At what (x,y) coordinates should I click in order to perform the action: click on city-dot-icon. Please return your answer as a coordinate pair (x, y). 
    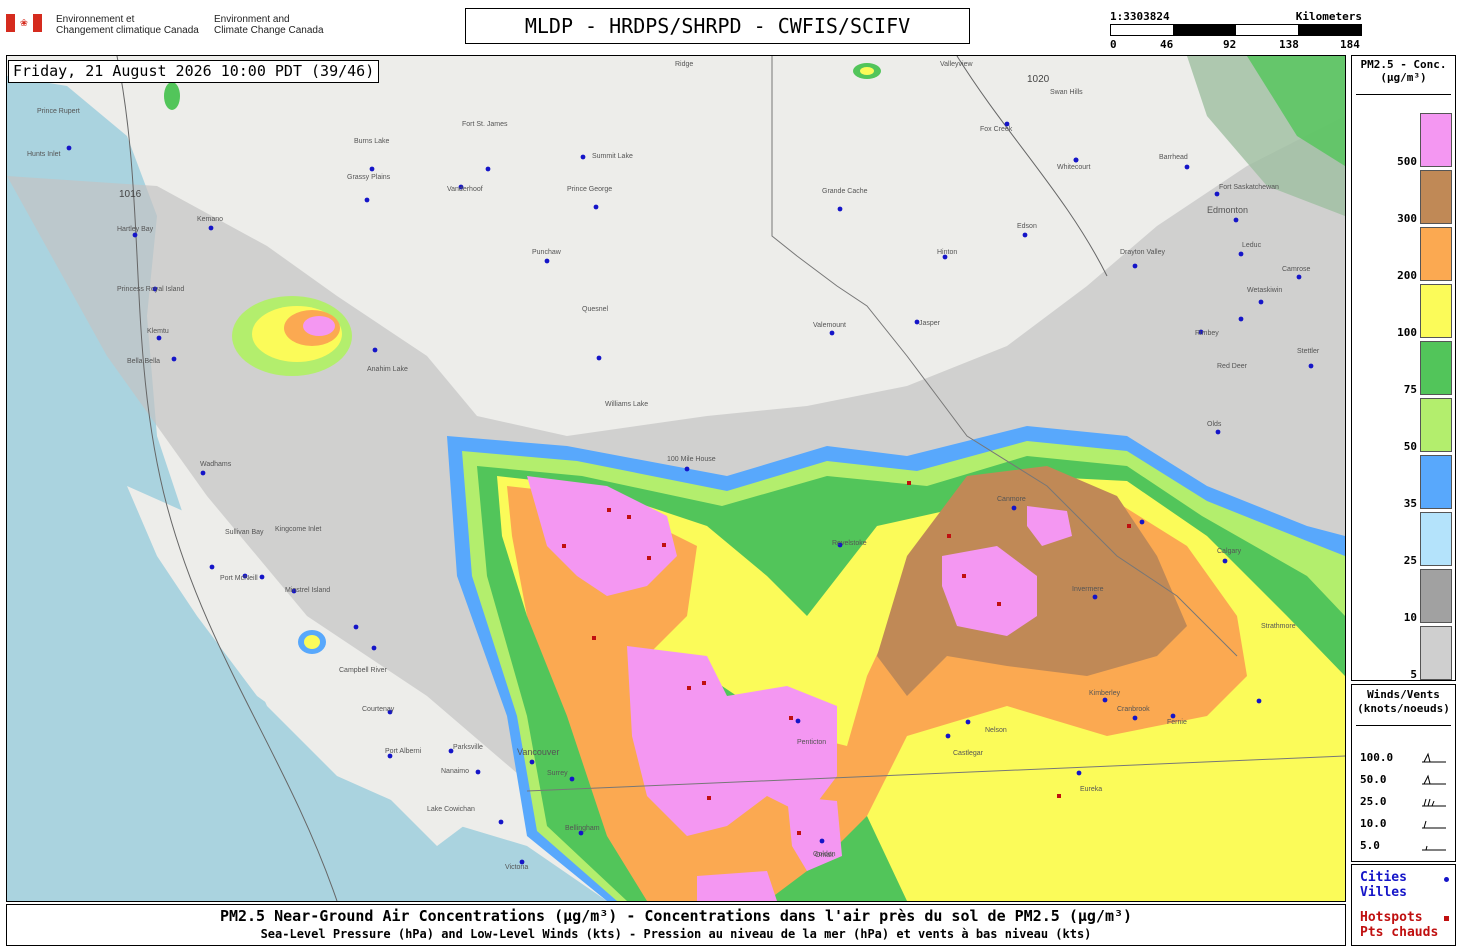
    Looking at the image, I should click on (1446, 879).